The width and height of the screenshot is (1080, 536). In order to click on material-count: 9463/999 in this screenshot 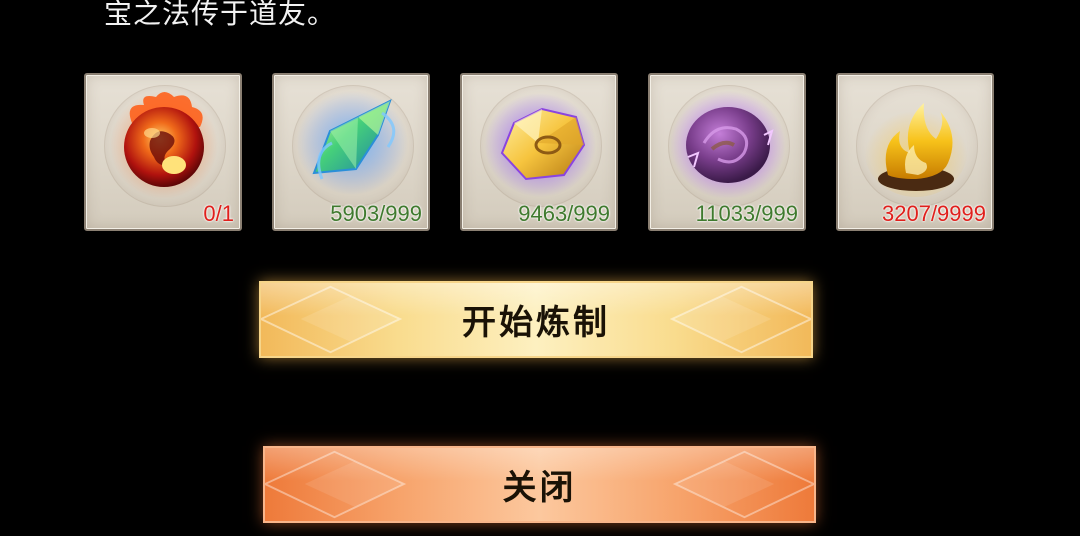, I will do `click(564, 213)`.